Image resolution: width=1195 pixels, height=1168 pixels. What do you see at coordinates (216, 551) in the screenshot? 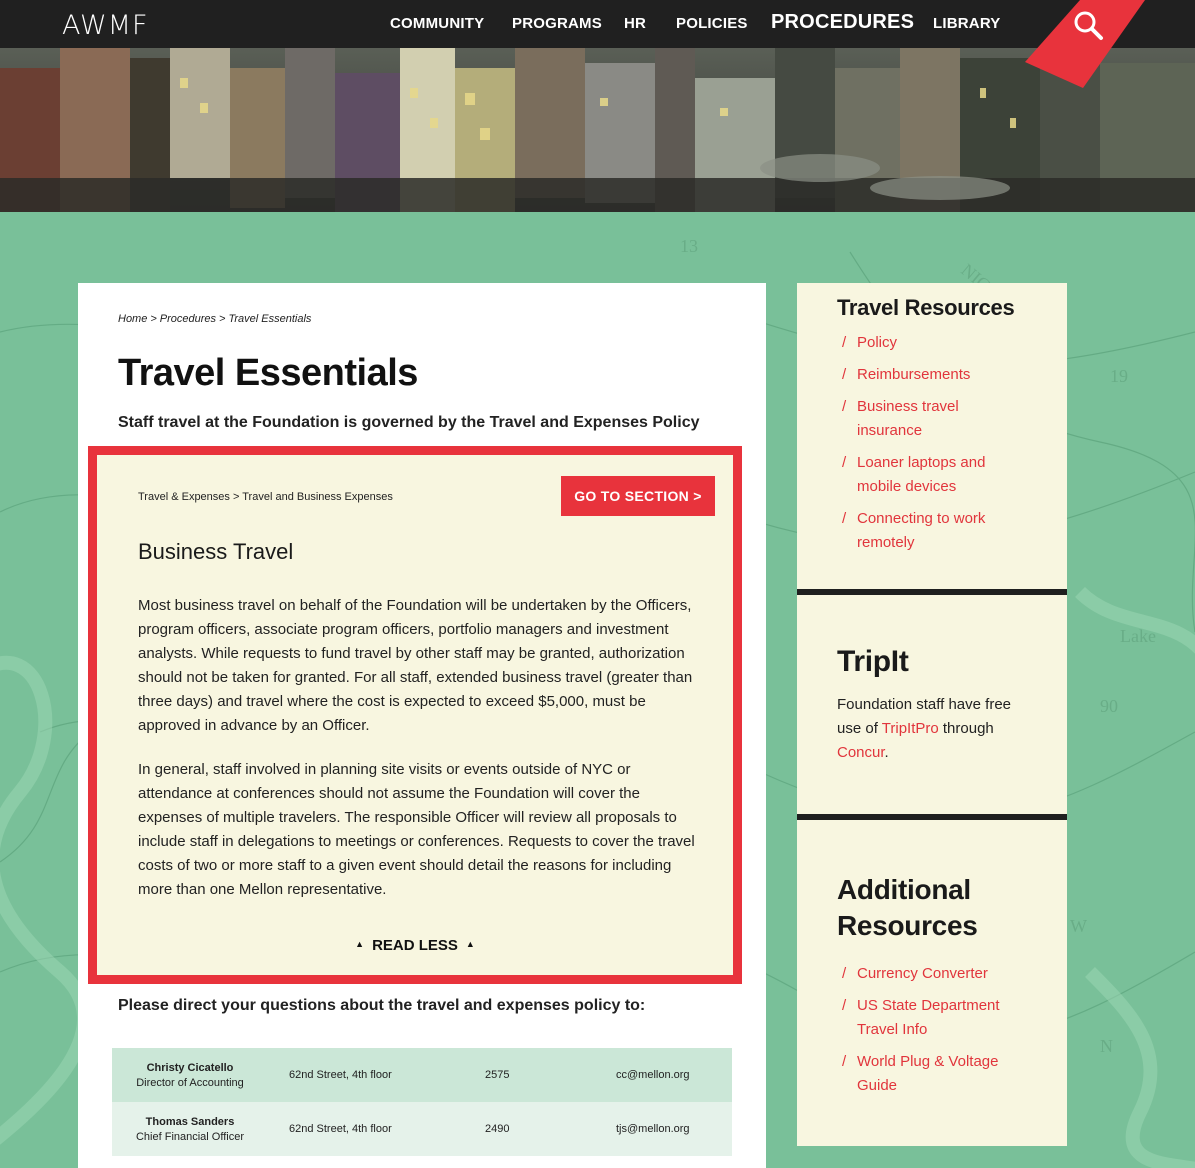
I see `section-title: Business Travel` at bounding box center [216, 551].